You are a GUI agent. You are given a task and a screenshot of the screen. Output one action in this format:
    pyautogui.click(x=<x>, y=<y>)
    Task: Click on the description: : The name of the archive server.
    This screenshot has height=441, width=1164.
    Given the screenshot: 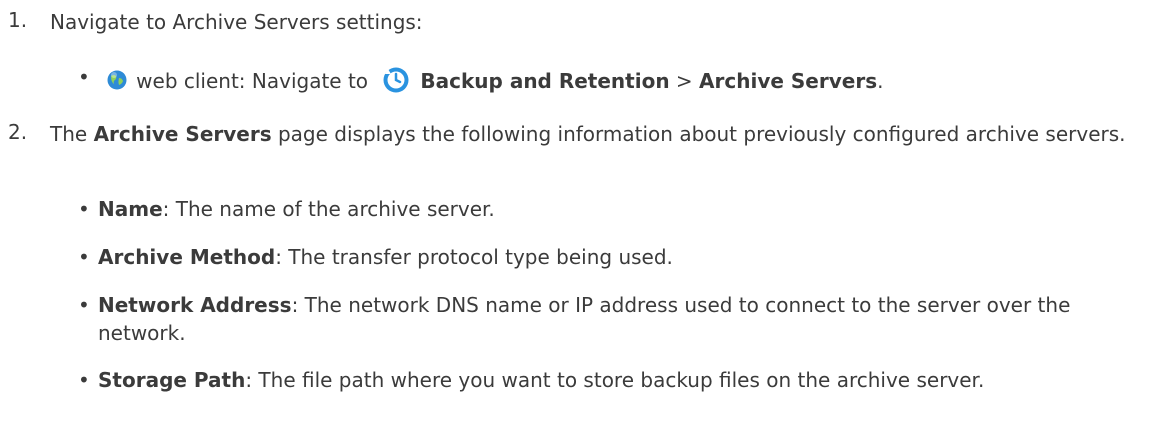 What is the action you would take?
    pyautogui.click(x=328, y=209)
    